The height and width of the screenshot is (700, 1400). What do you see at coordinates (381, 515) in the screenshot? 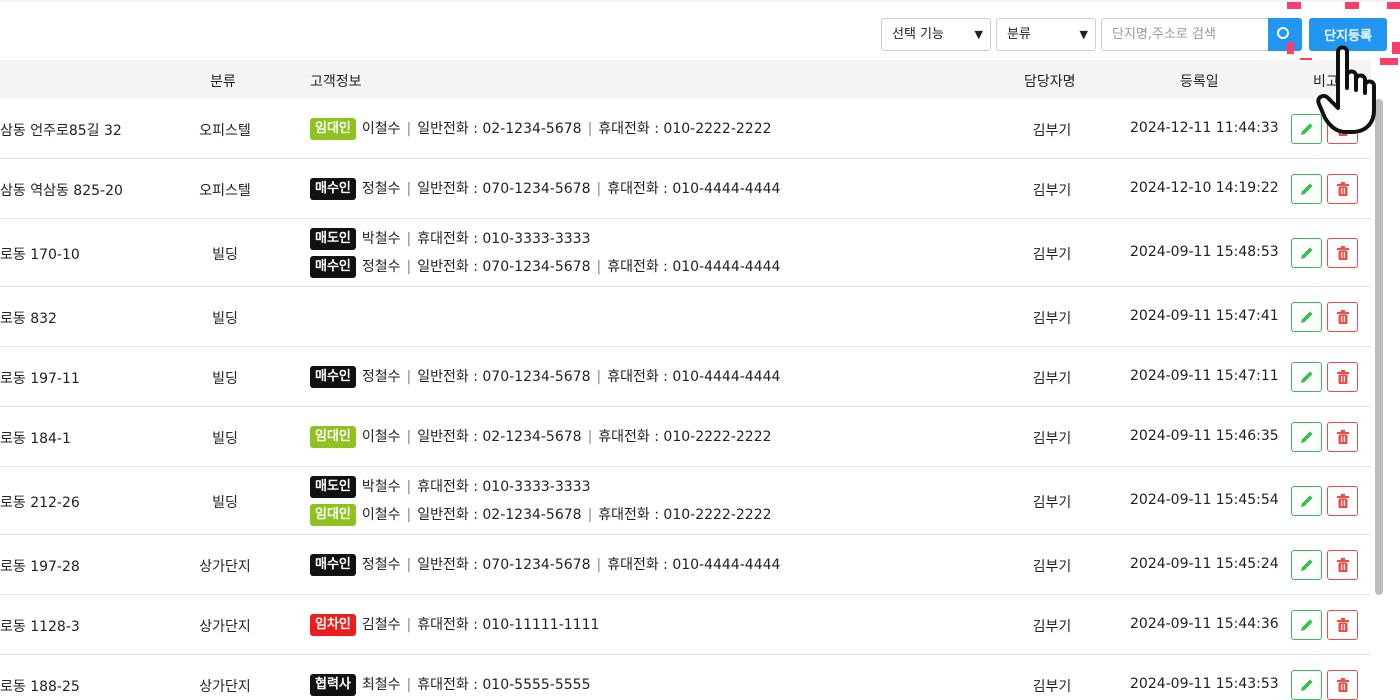
I see `customer-name: 이철수` at bounding box center [381, 515].